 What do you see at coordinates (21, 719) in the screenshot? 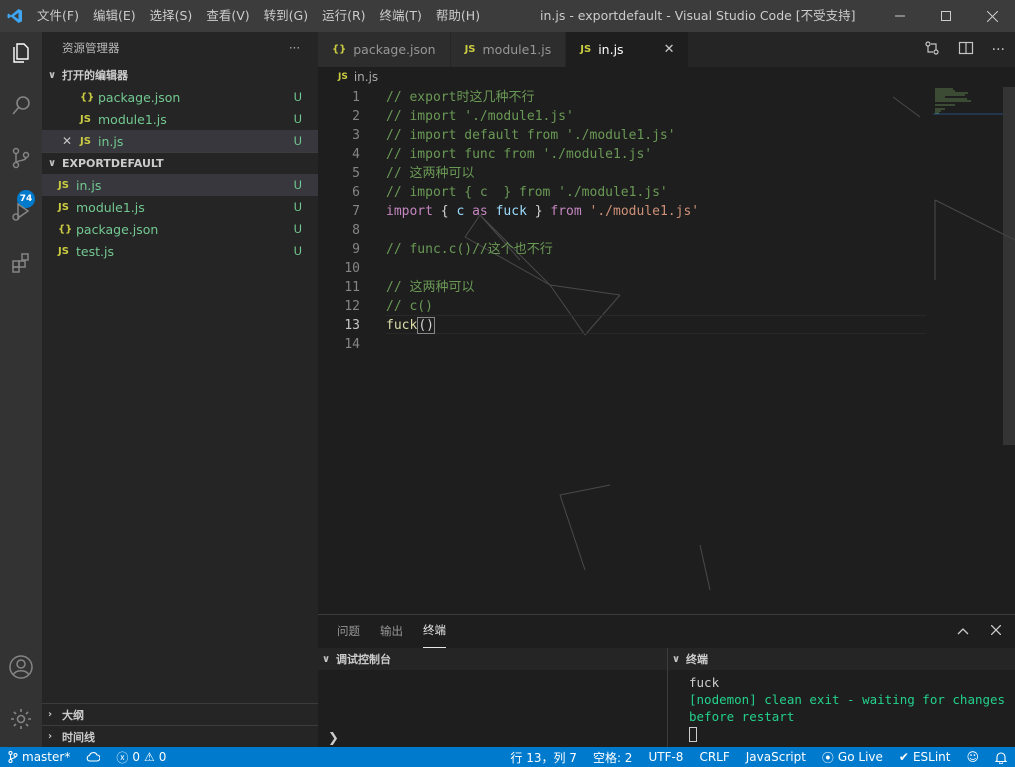
I see `settings-gear-icon` at bounding box center [21, 719].